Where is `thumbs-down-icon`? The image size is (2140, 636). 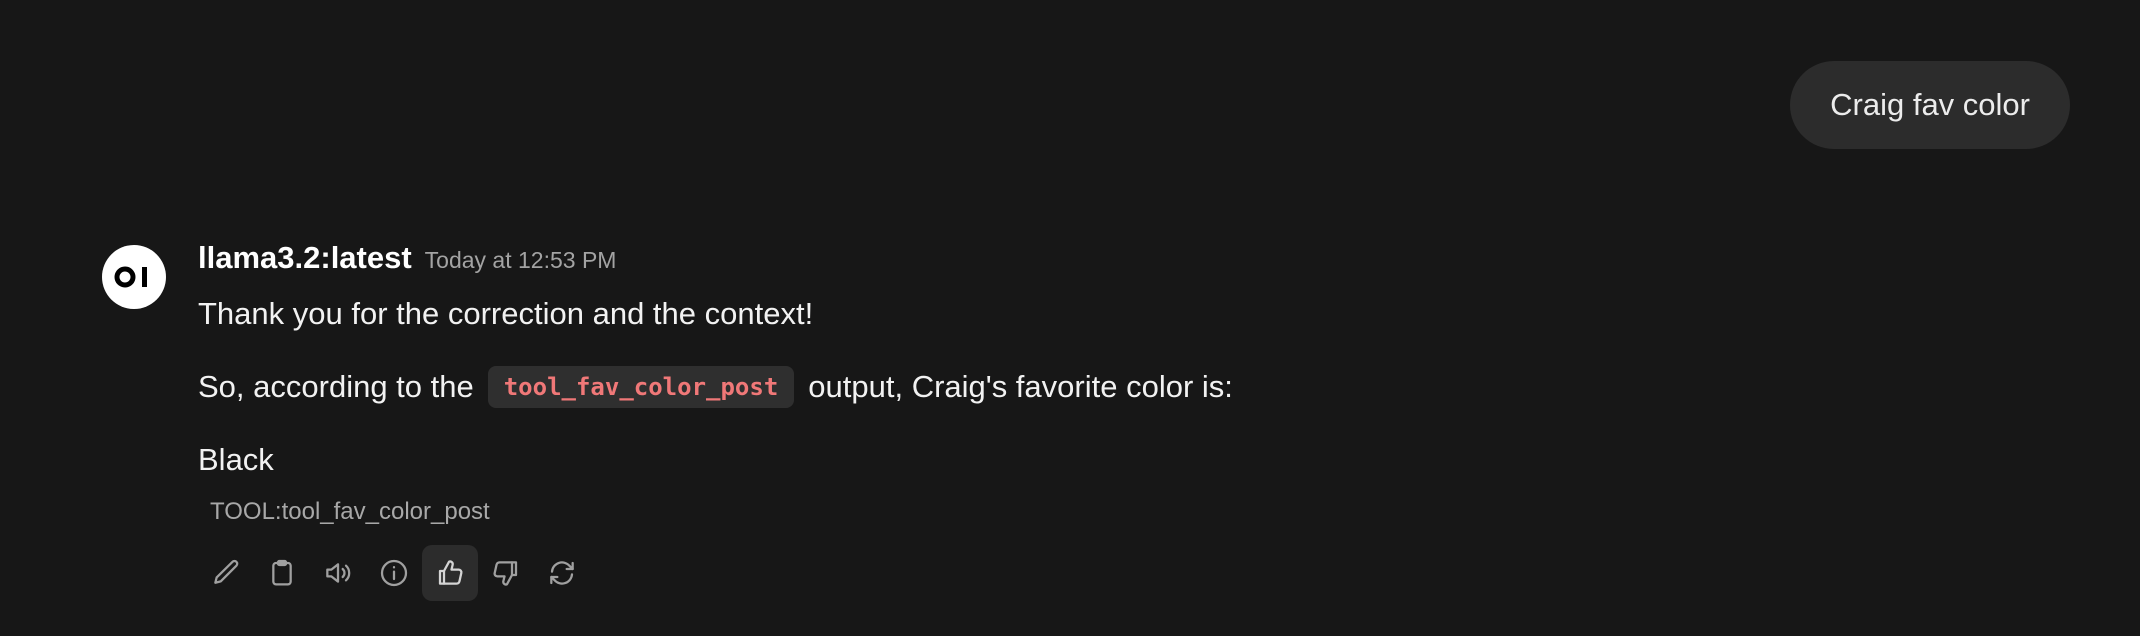
thumbs-down-icon is located at coordinates (505, 573).